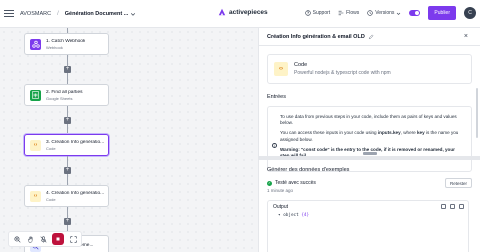 The height and width of the screenshot is (252, 480). Describe the element at coordinates (459, 183) in the screenshot. I see `retest-button: Retester` at that location.